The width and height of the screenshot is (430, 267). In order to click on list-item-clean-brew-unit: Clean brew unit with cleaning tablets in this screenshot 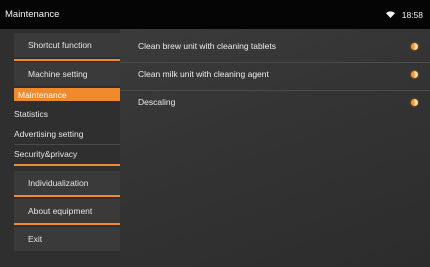, I will do `click(275, 46)`.